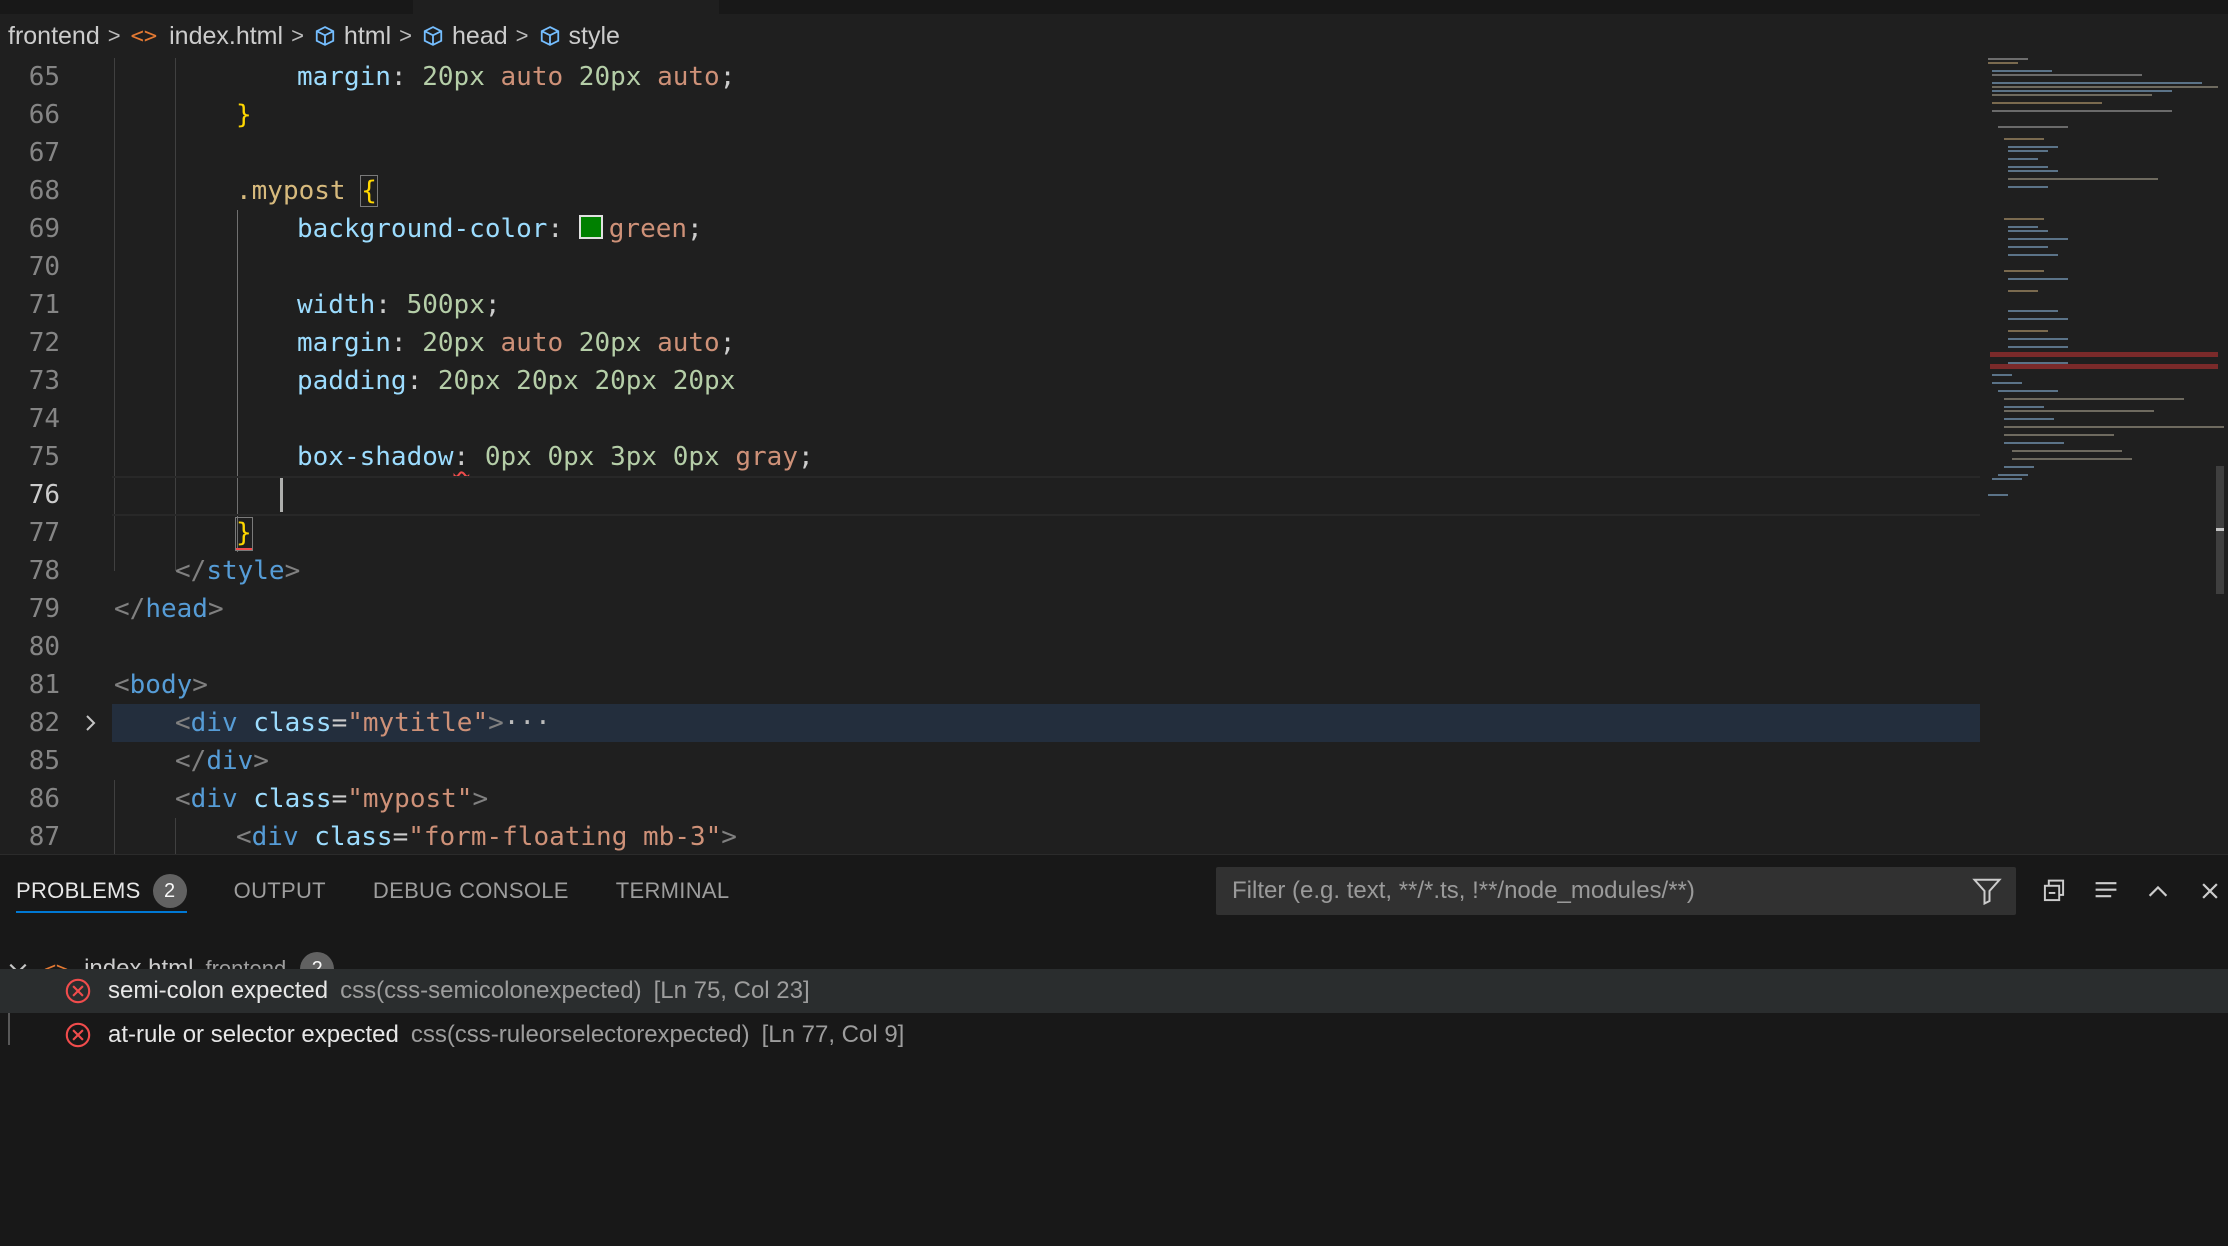 This screenshot has height=1246, width=2228. Describe the element at coordinates (461, 457) in the screenshot. I see `error-squiggle: :` at that location.